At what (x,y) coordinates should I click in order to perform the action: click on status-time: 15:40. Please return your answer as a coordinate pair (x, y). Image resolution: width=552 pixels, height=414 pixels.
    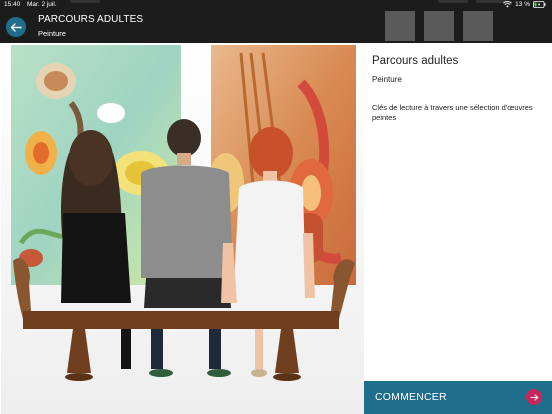
    Looking at the image, I should click on (12, 4).